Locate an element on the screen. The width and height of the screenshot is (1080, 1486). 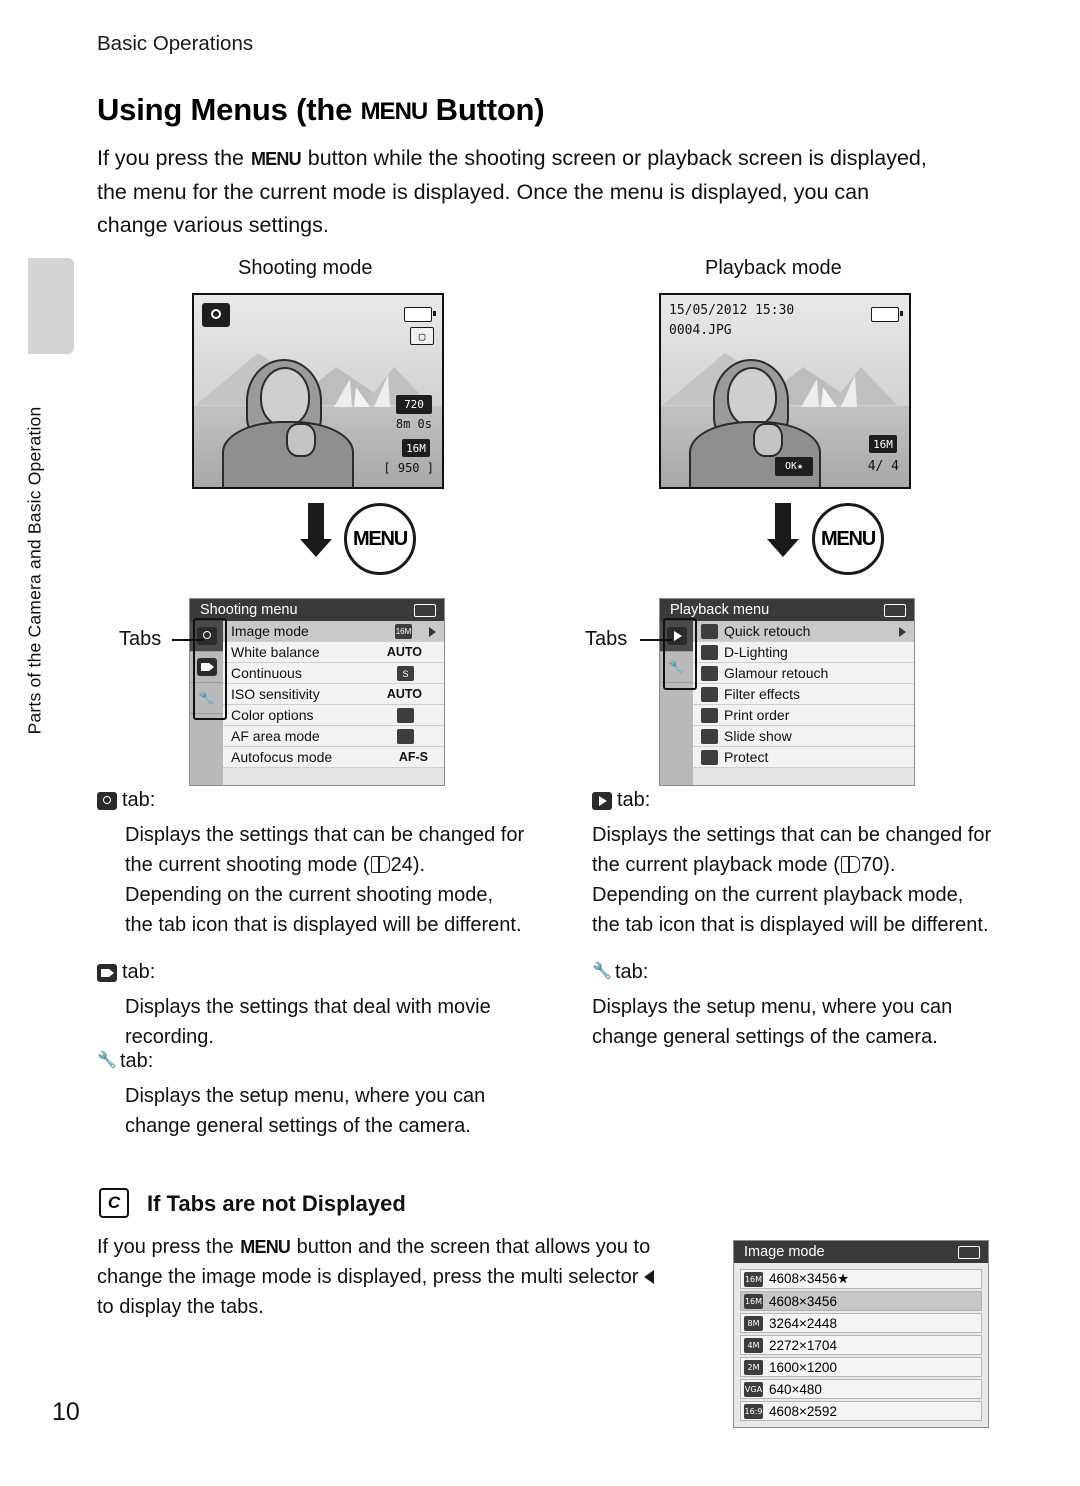
image-mode-row-5: VGA 640×480 is located at coordinates (861, 1389).